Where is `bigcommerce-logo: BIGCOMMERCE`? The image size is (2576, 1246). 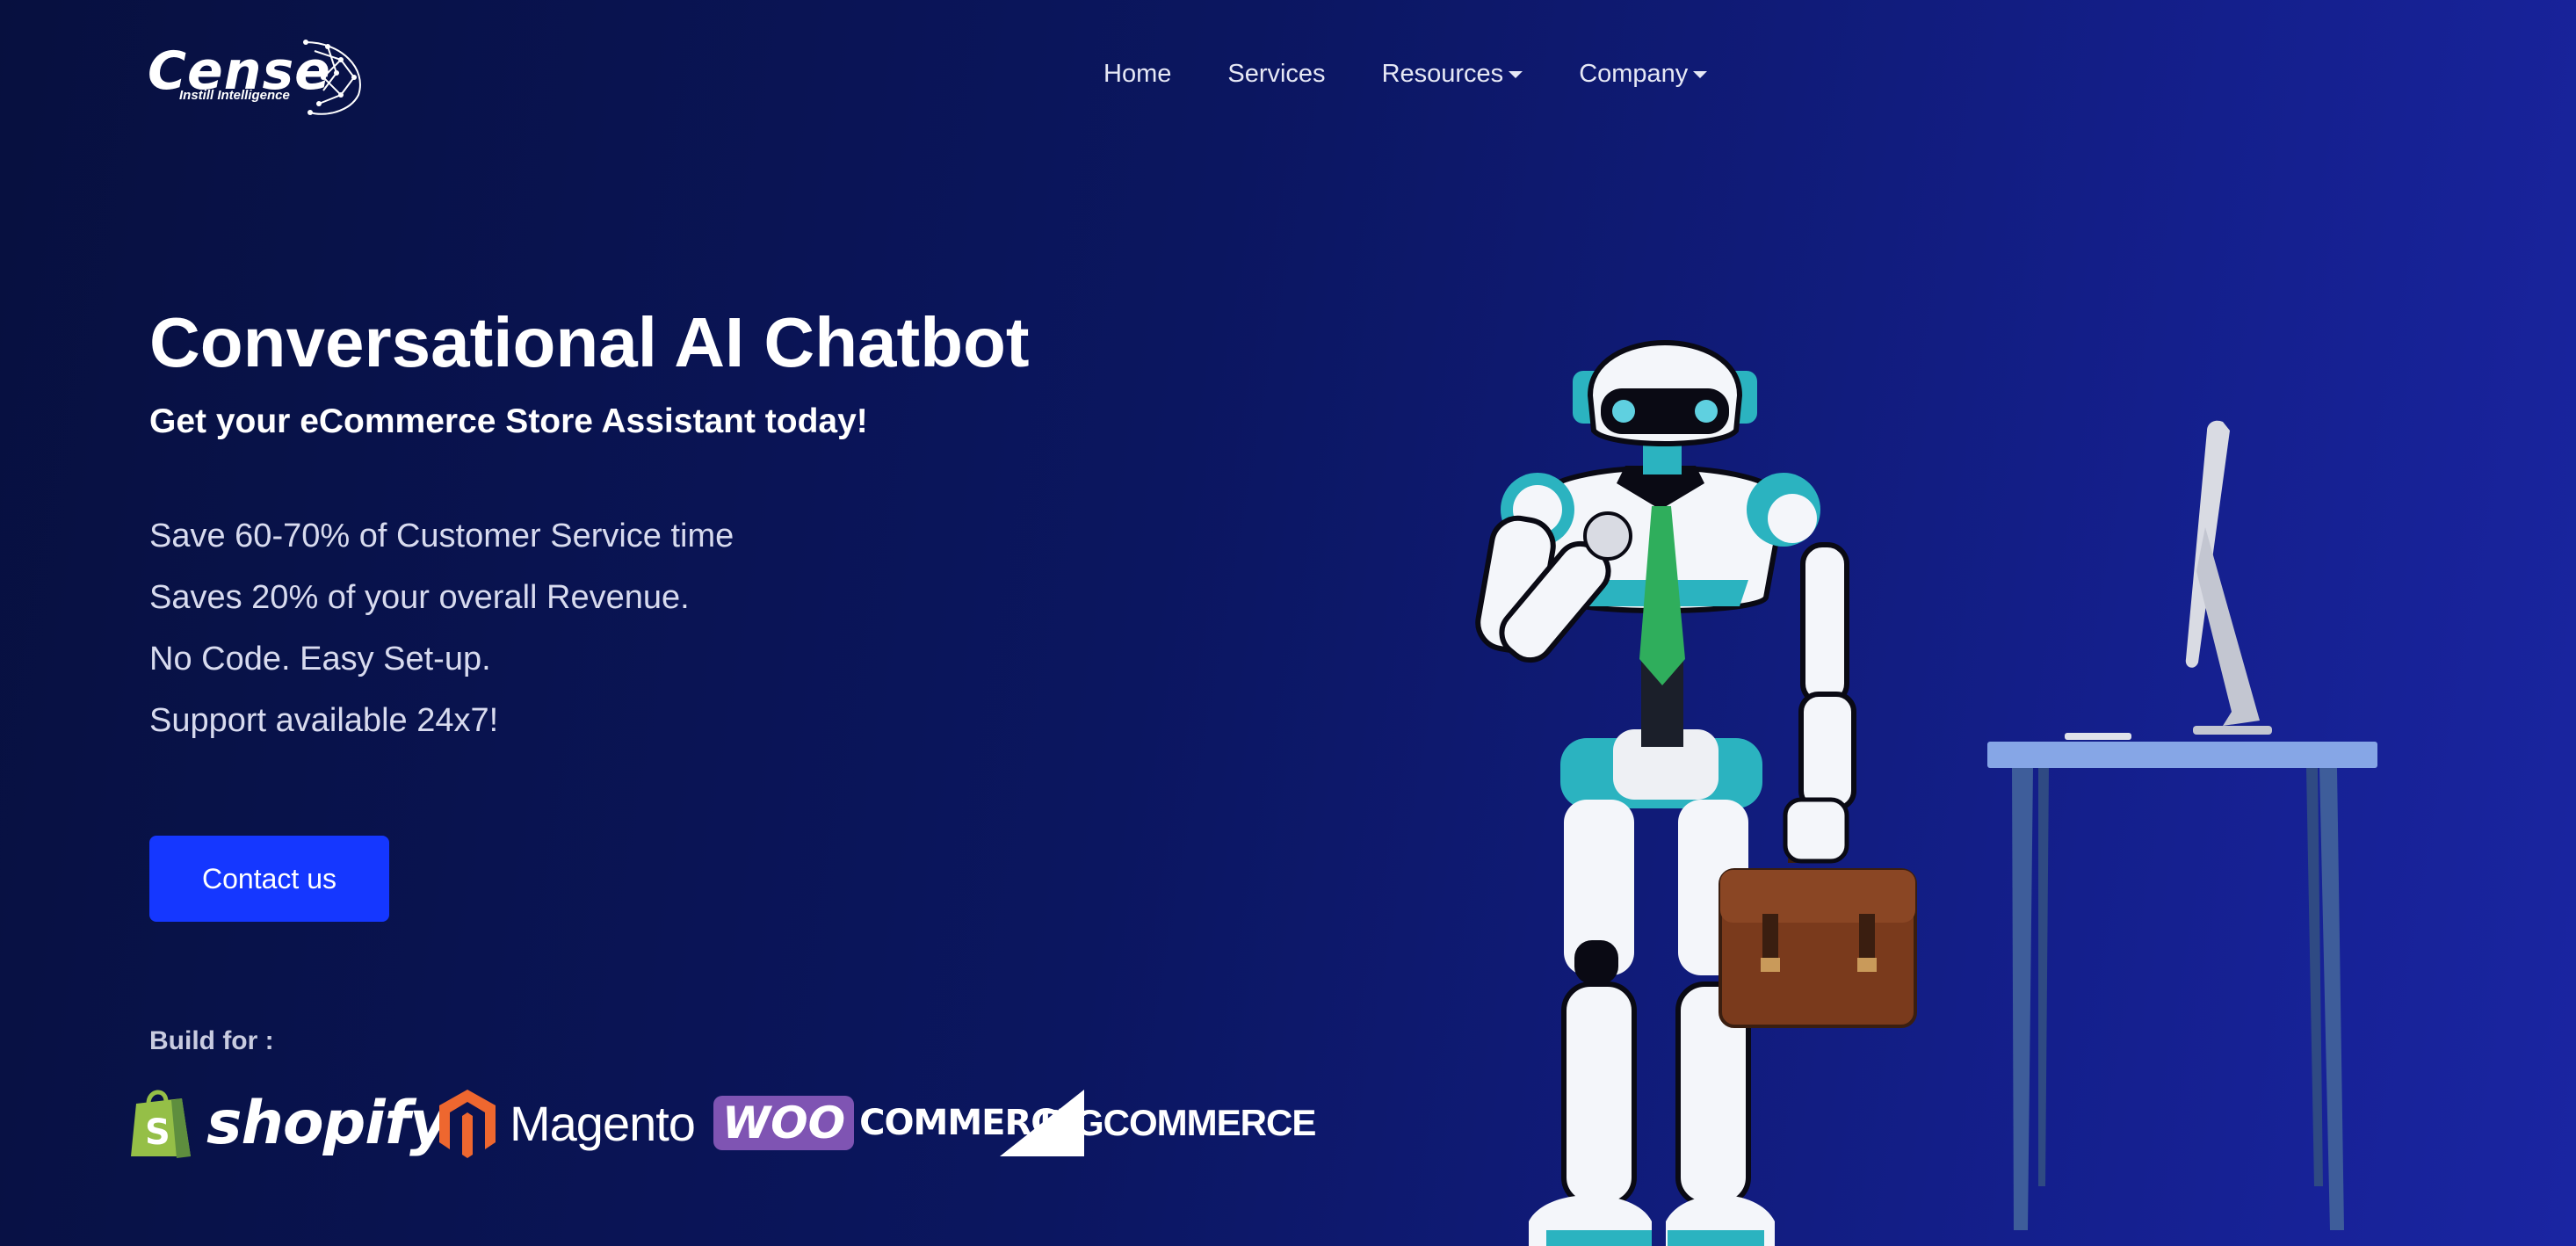 bigcommerce-logo: BIGCOMMERCE is located at coordinates (1157, 1123).